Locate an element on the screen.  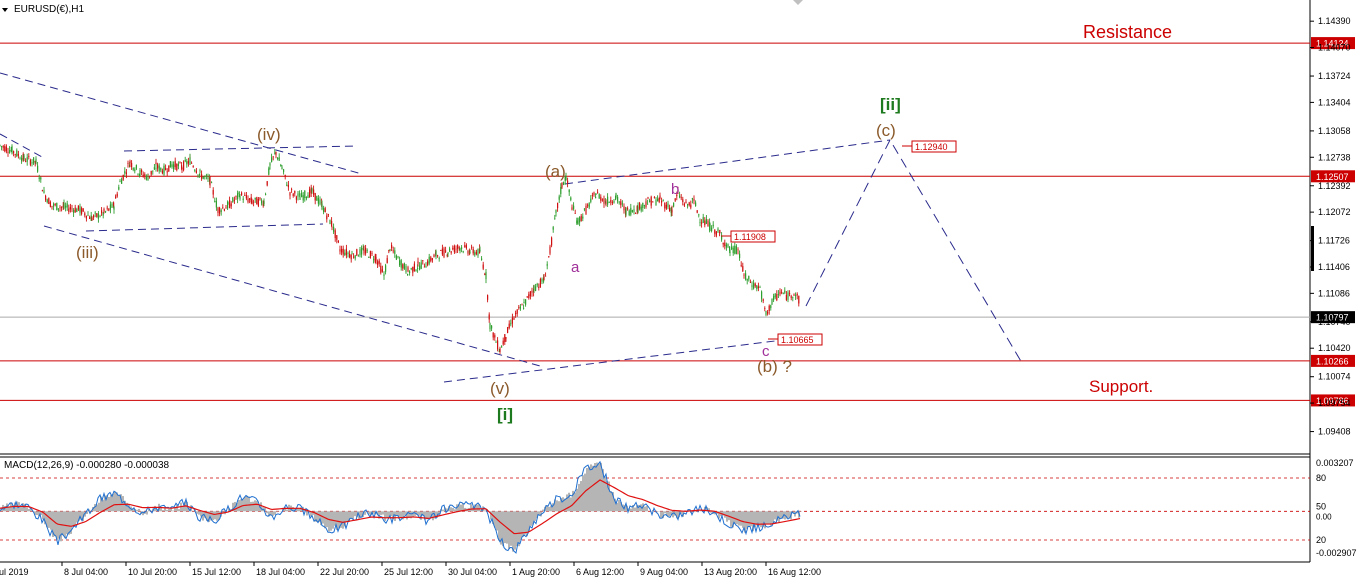
time-tick-label: 3 Jul 2019 is located at coordinates (14, 572).